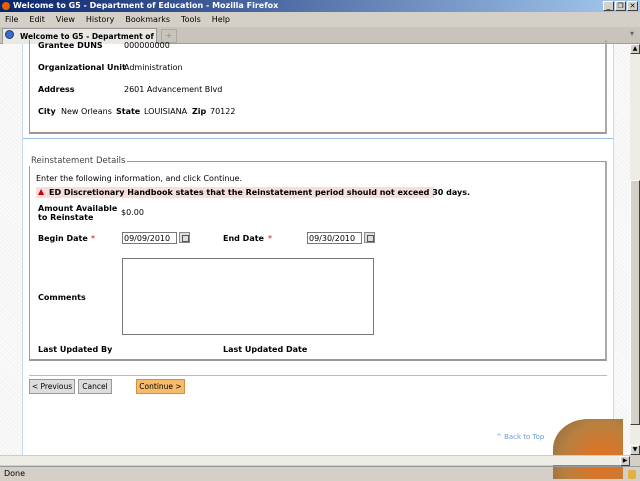 The height and width of the screenshot is (481, 640). Describe the element at coordinates (620, 6) in the screenshot. I see `restore-button: ❐` at that location.